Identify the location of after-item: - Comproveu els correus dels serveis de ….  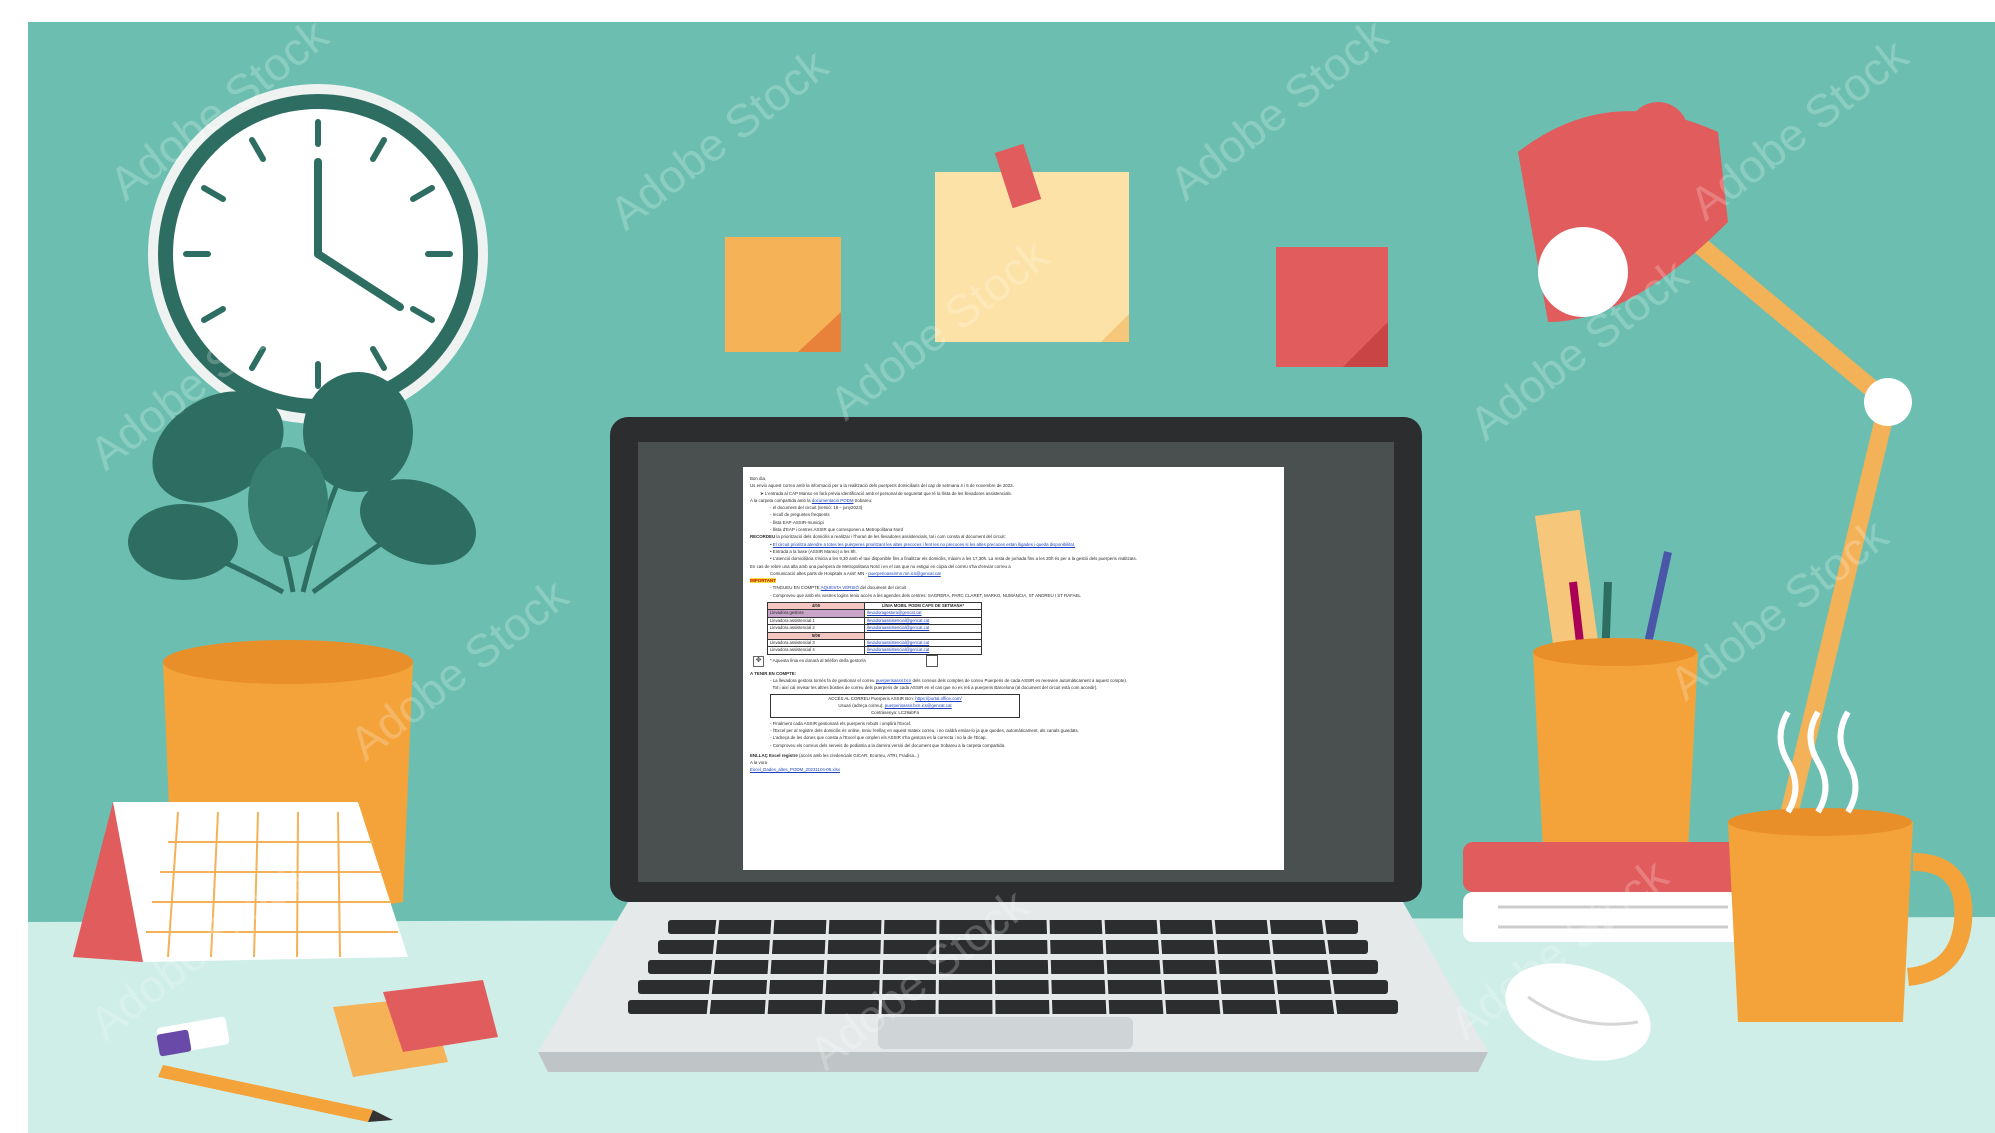
(888, 745).